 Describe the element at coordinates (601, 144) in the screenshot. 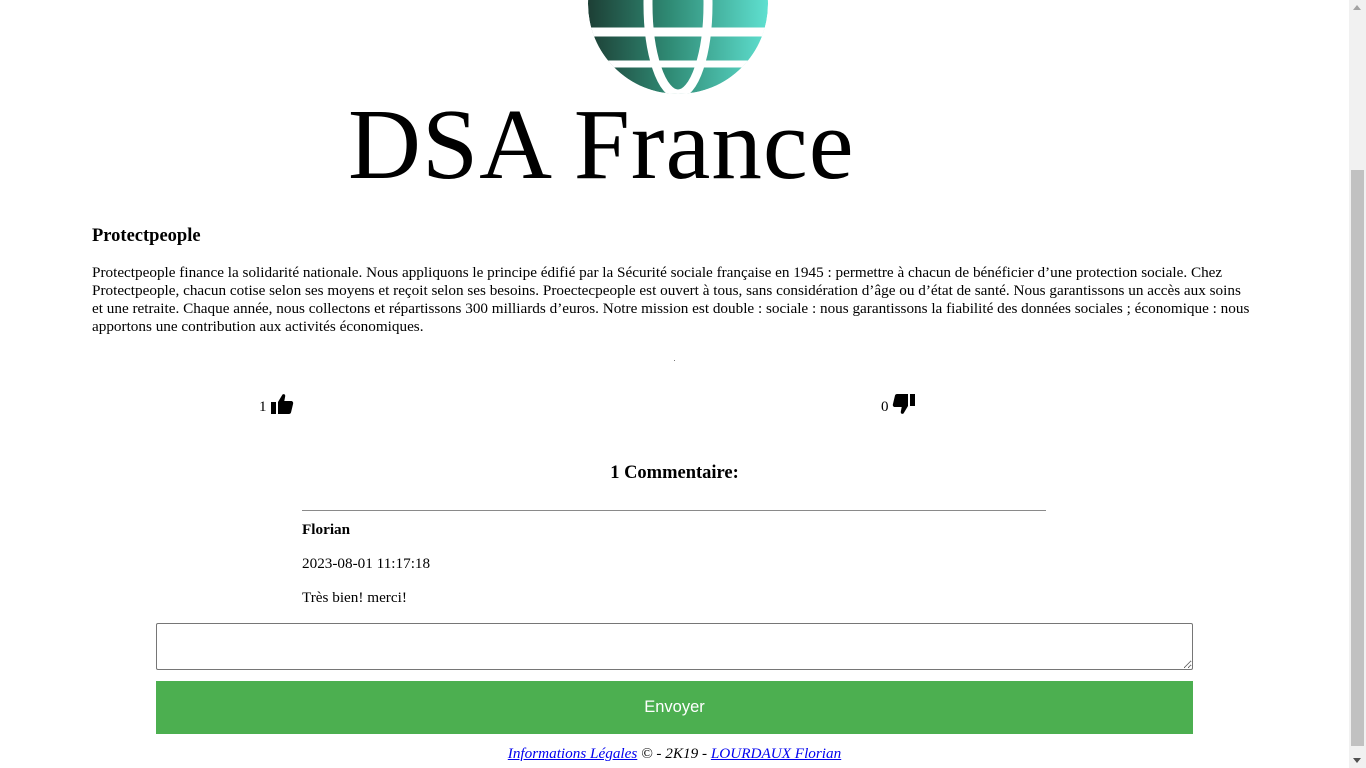

I see `logo-text: DSA France` at that location.